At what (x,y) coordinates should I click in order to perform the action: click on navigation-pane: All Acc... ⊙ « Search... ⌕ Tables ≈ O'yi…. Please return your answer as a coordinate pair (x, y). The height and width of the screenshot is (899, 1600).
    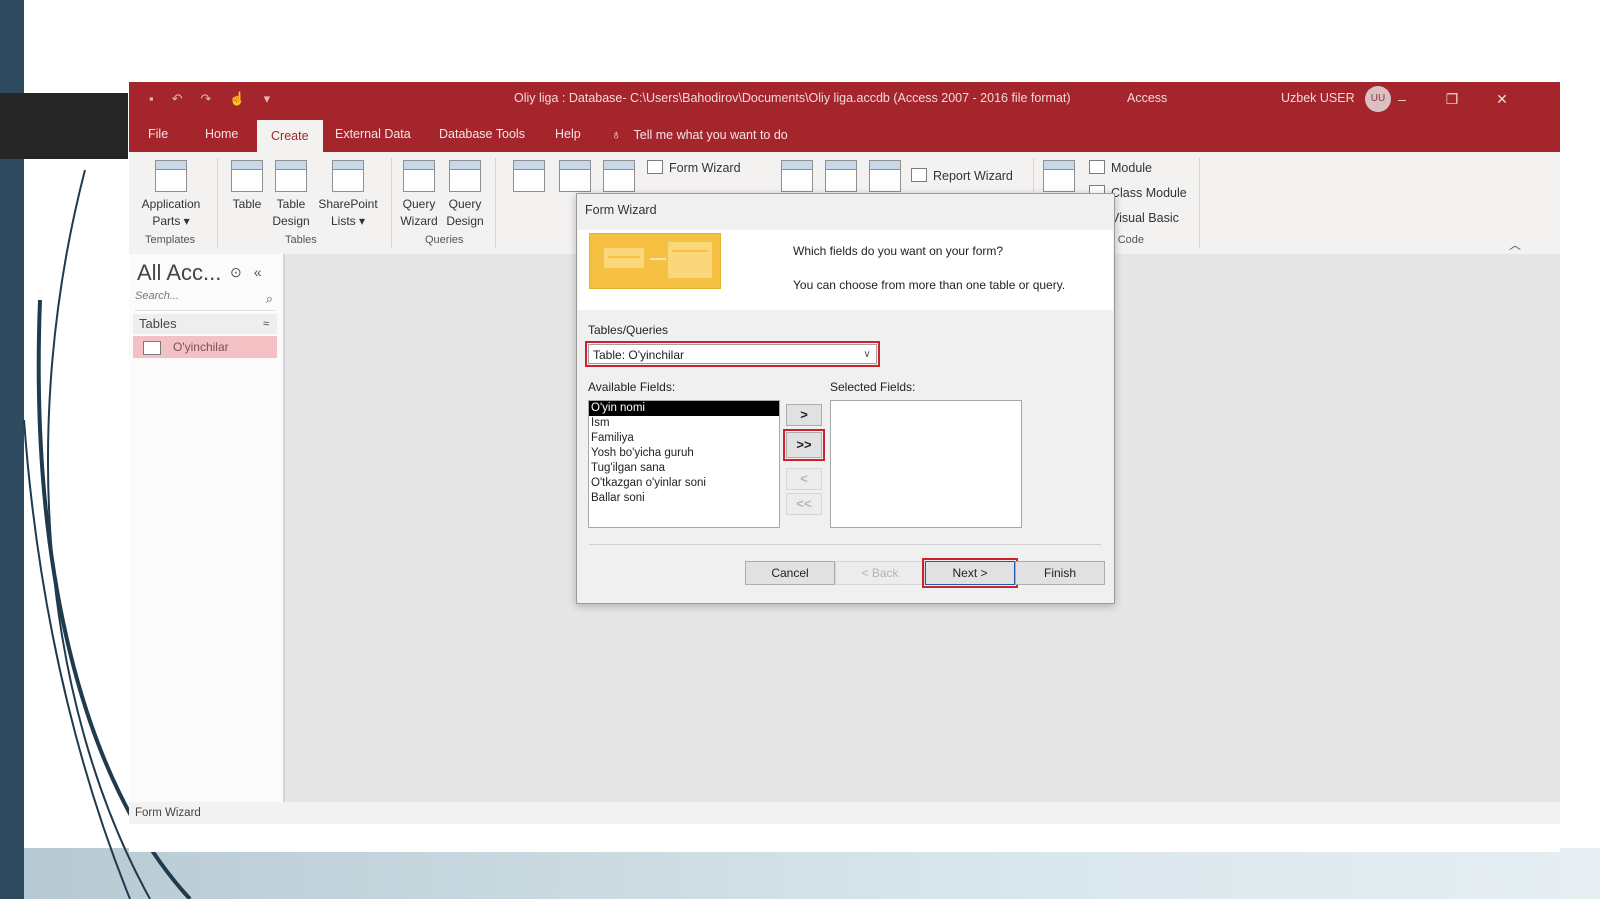
    Looking at the image, I should click on (207, 528).